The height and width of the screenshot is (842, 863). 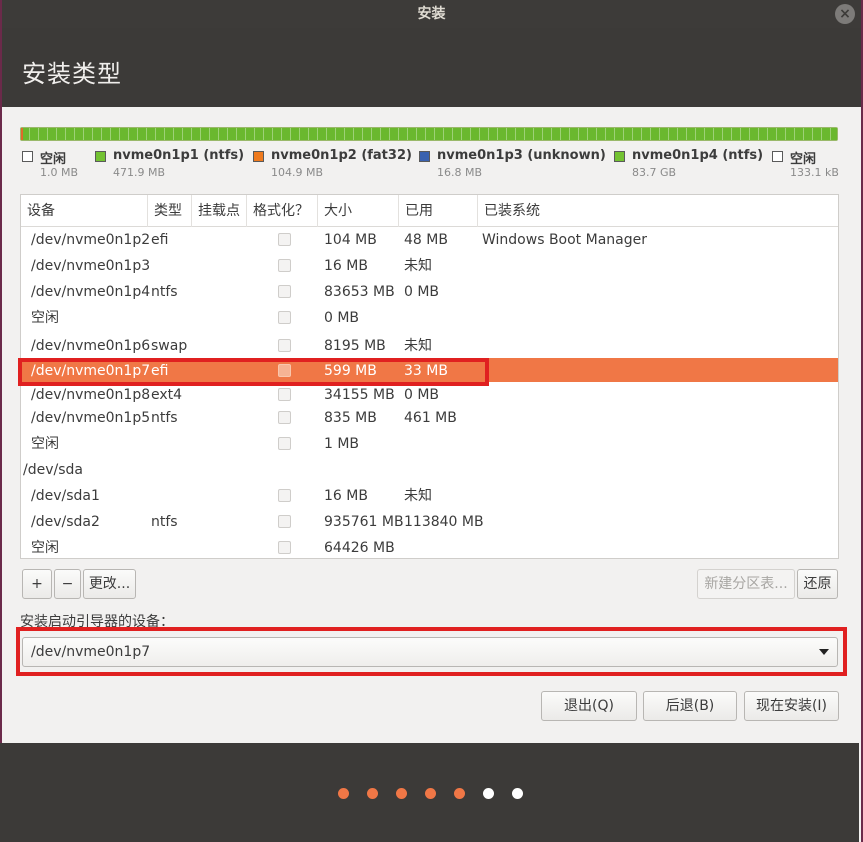 What do you see at coordinates (282, 211) in the screenshot?
I see `column-header: 格式化？` at bounding box center [282, 211].